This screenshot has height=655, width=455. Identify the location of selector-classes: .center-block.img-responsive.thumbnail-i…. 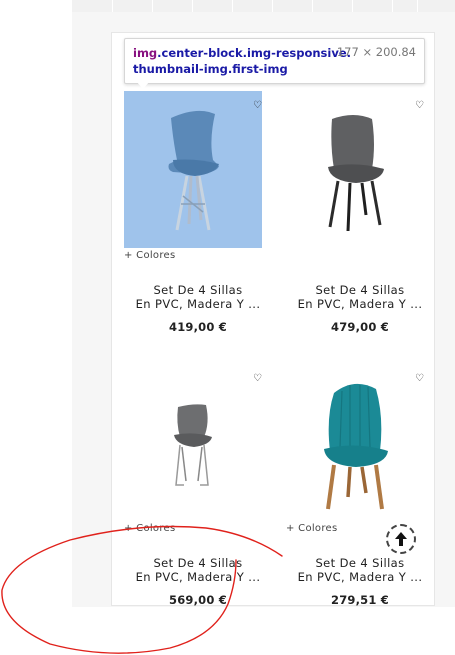
(242, 61).